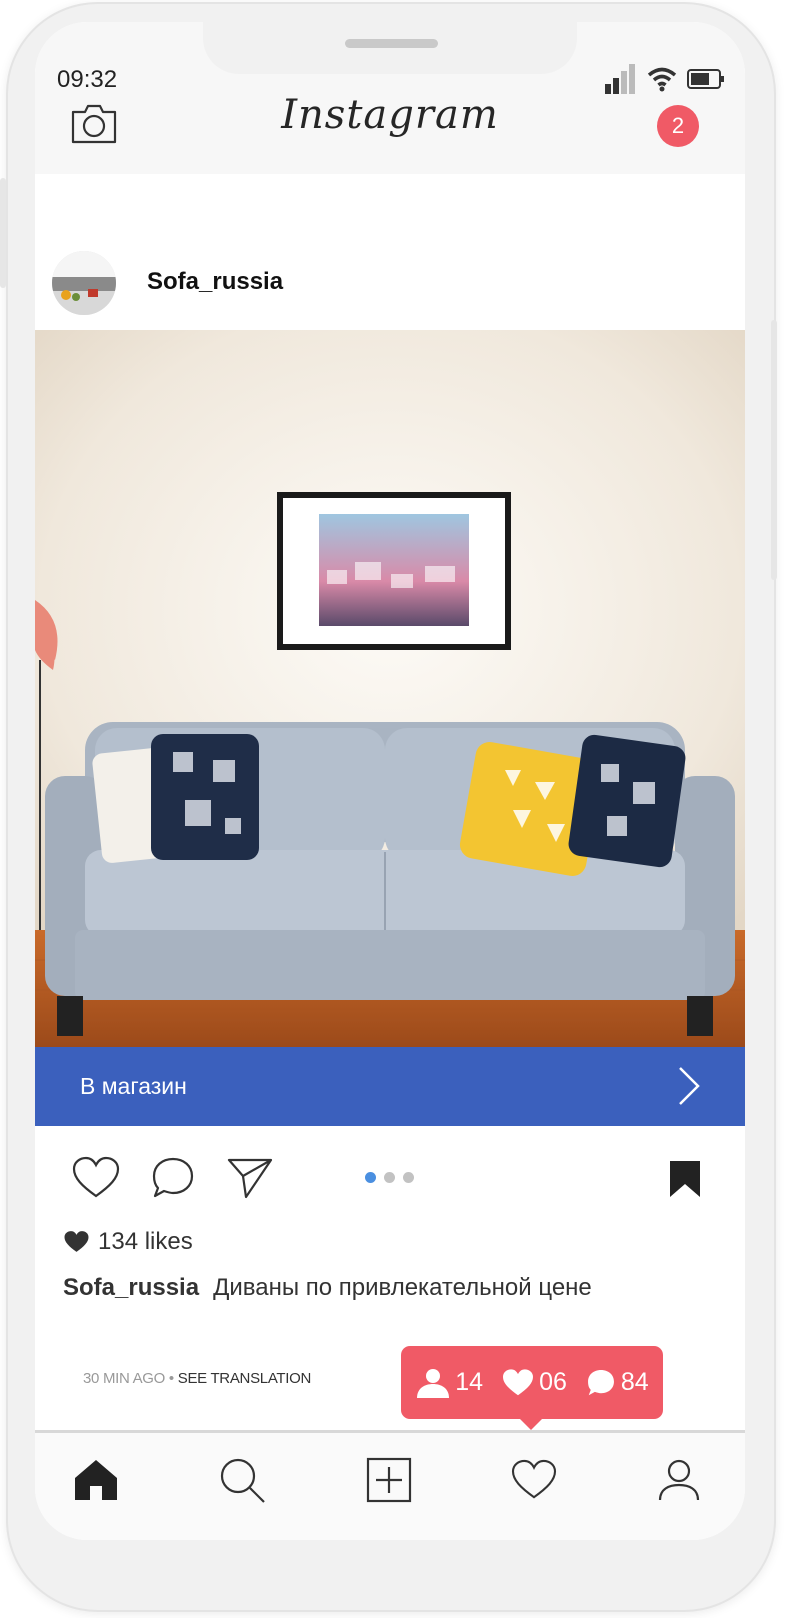  I want to click on notch, so click(390, 48).